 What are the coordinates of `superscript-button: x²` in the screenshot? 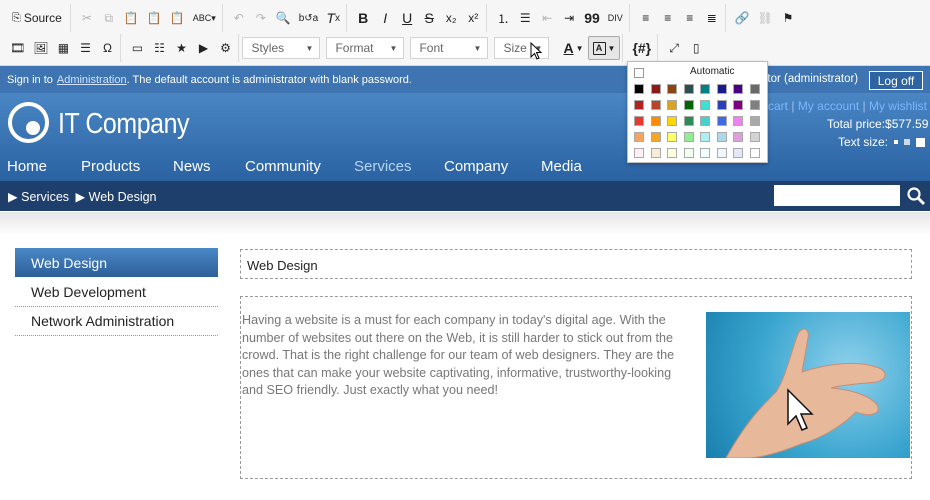 It's located at (473, 18).